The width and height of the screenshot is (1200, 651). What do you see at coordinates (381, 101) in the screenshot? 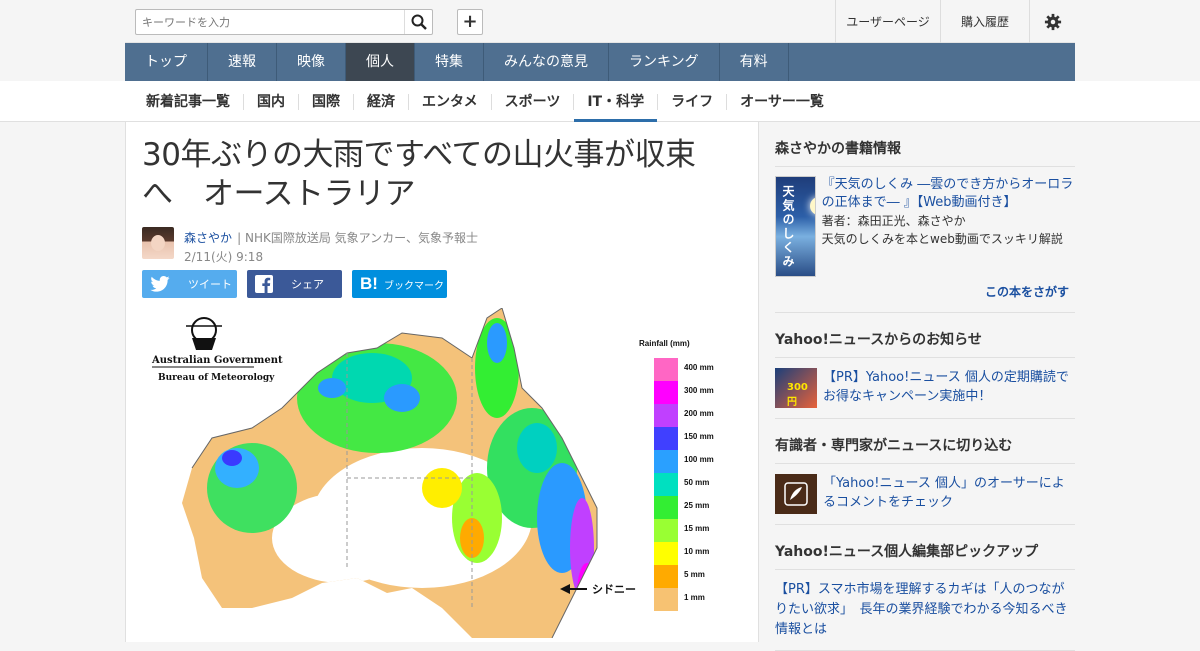
I see `tab-economy: 経済` at bounding box center [381, 101].